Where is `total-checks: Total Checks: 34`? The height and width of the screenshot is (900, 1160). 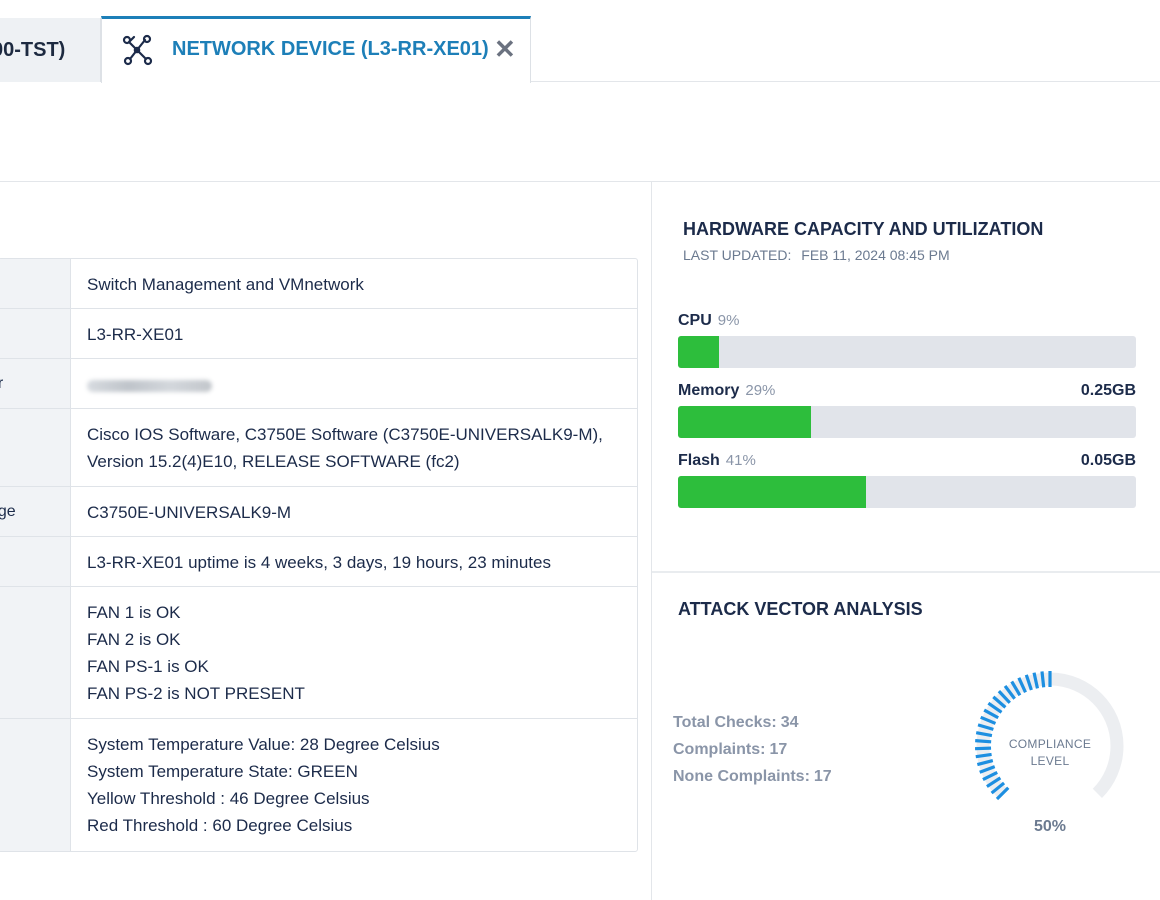 total-checks: Total Checks: 34 is located at coordinates (736, 722).